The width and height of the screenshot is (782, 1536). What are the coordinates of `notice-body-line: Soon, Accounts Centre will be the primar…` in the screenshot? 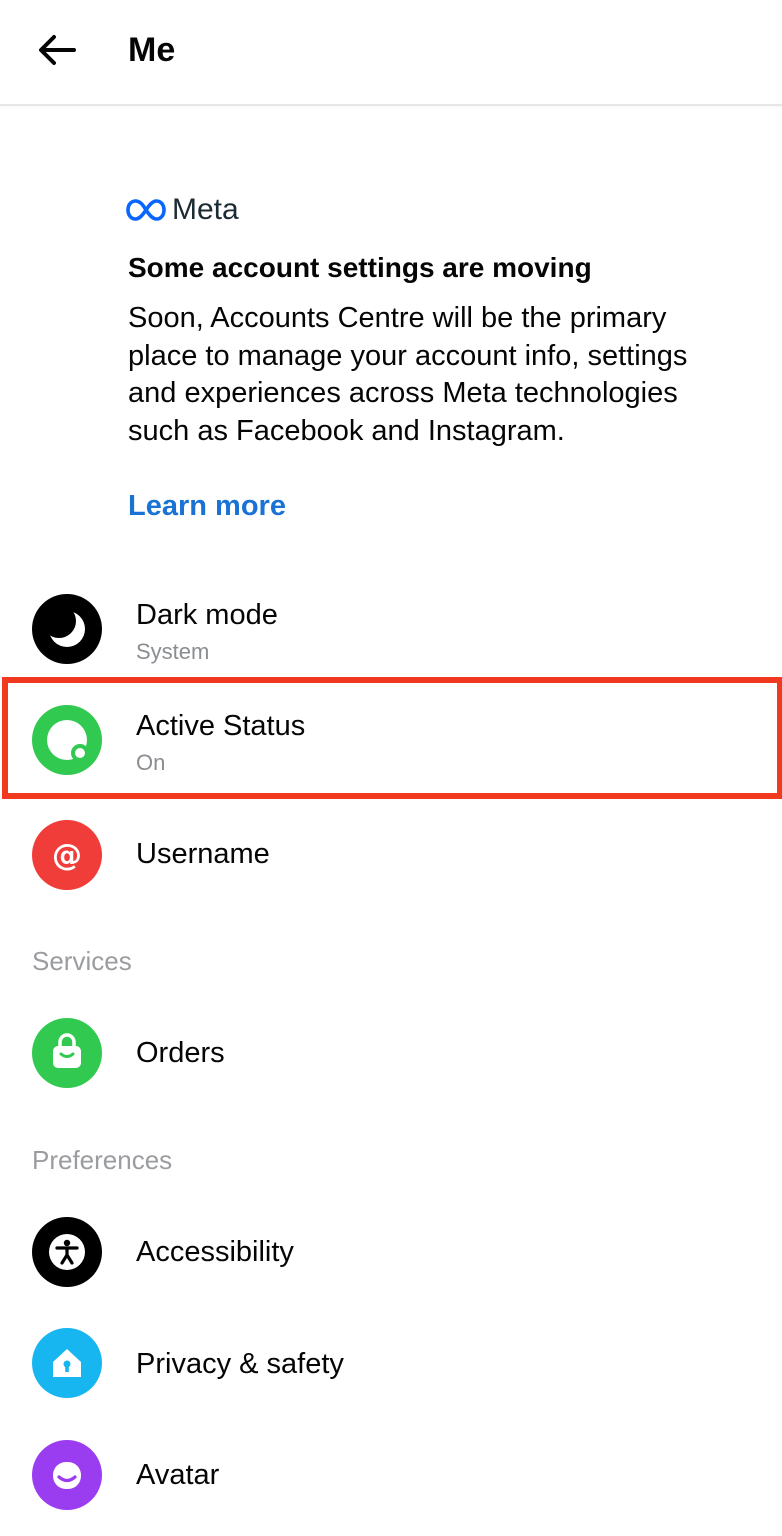 It's located at (397, 318).